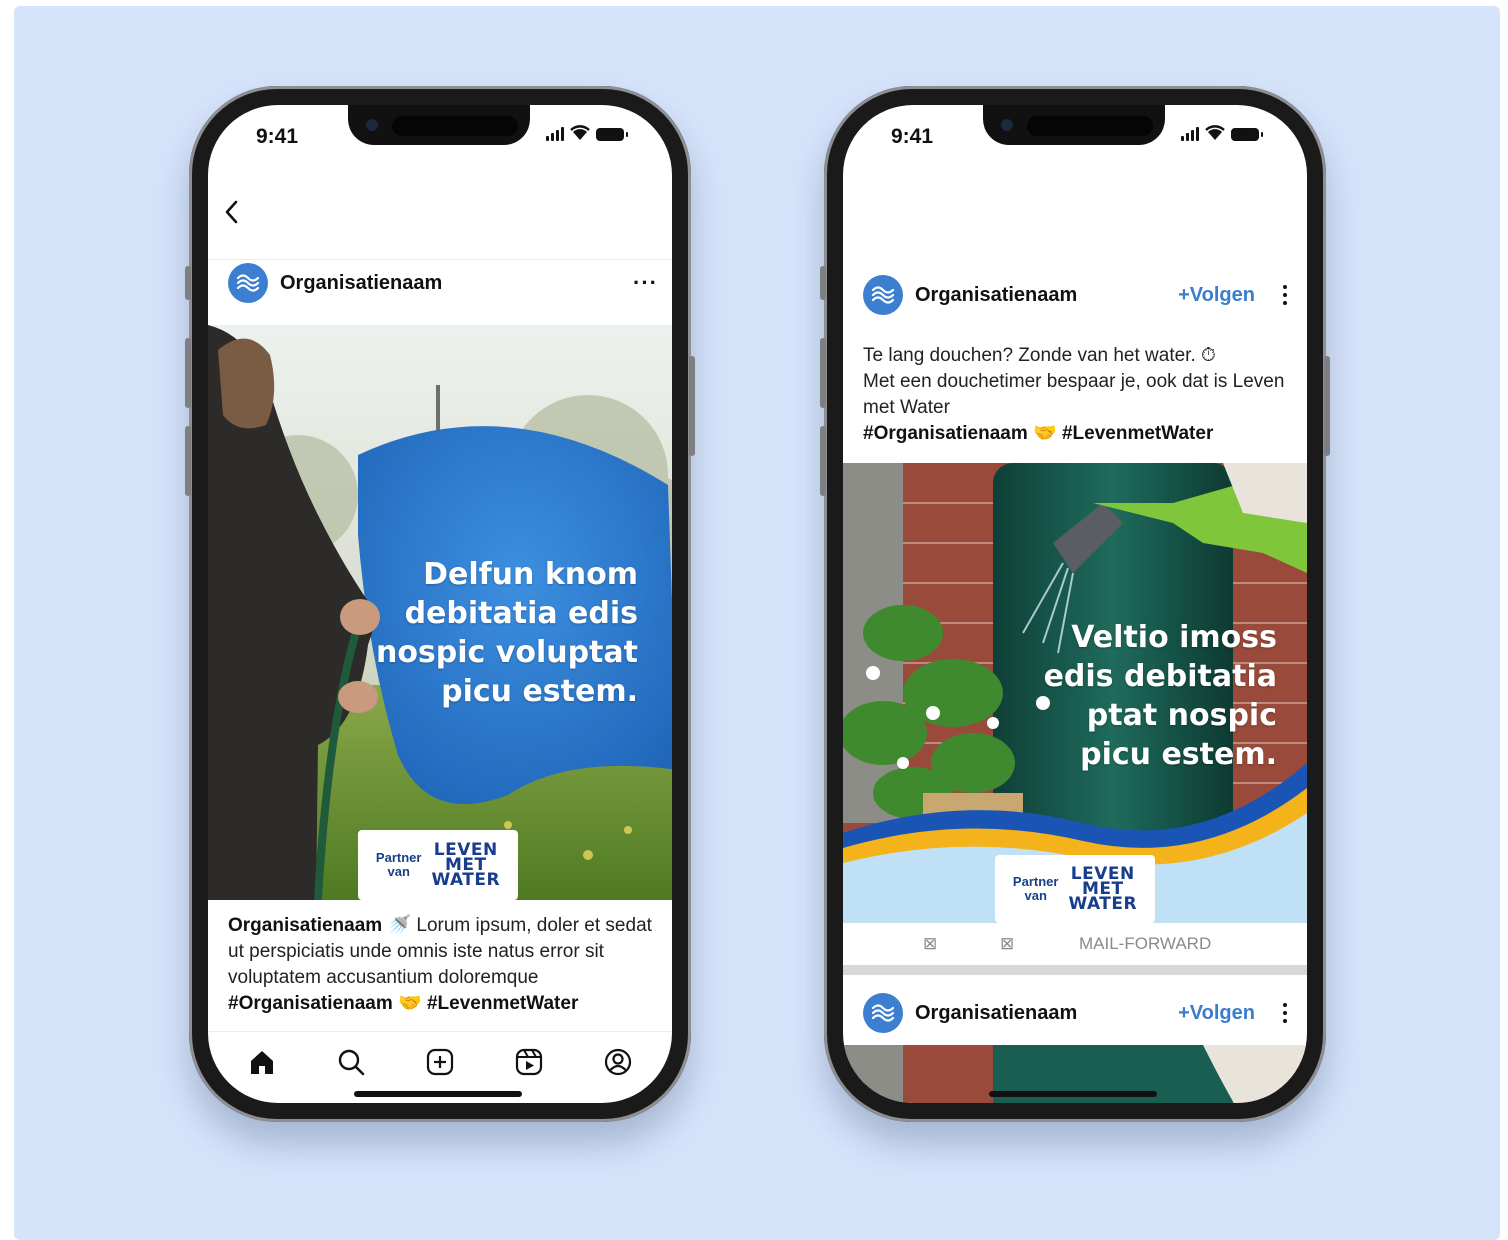 This screenshot has height=1240, width=1508. Describe the element at coordinates (399, 925) in the screenshot. I see `shower-emoji: 🚿` at that location.